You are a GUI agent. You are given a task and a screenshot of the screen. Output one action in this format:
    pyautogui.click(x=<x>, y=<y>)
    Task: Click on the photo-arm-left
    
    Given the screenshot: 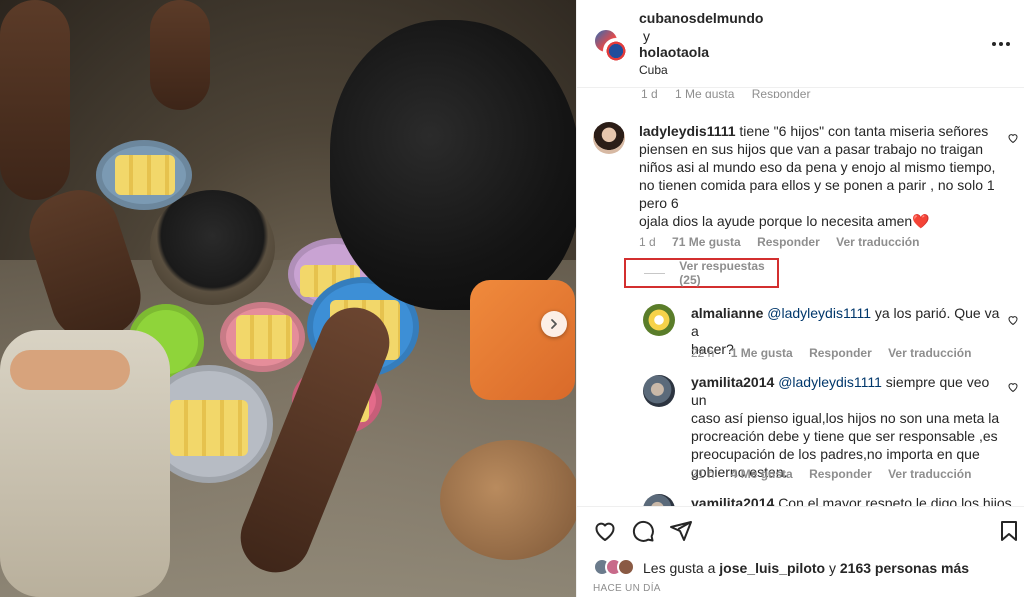 What is the action you would take?
    pyautogui.click(x=35, y=100)
    